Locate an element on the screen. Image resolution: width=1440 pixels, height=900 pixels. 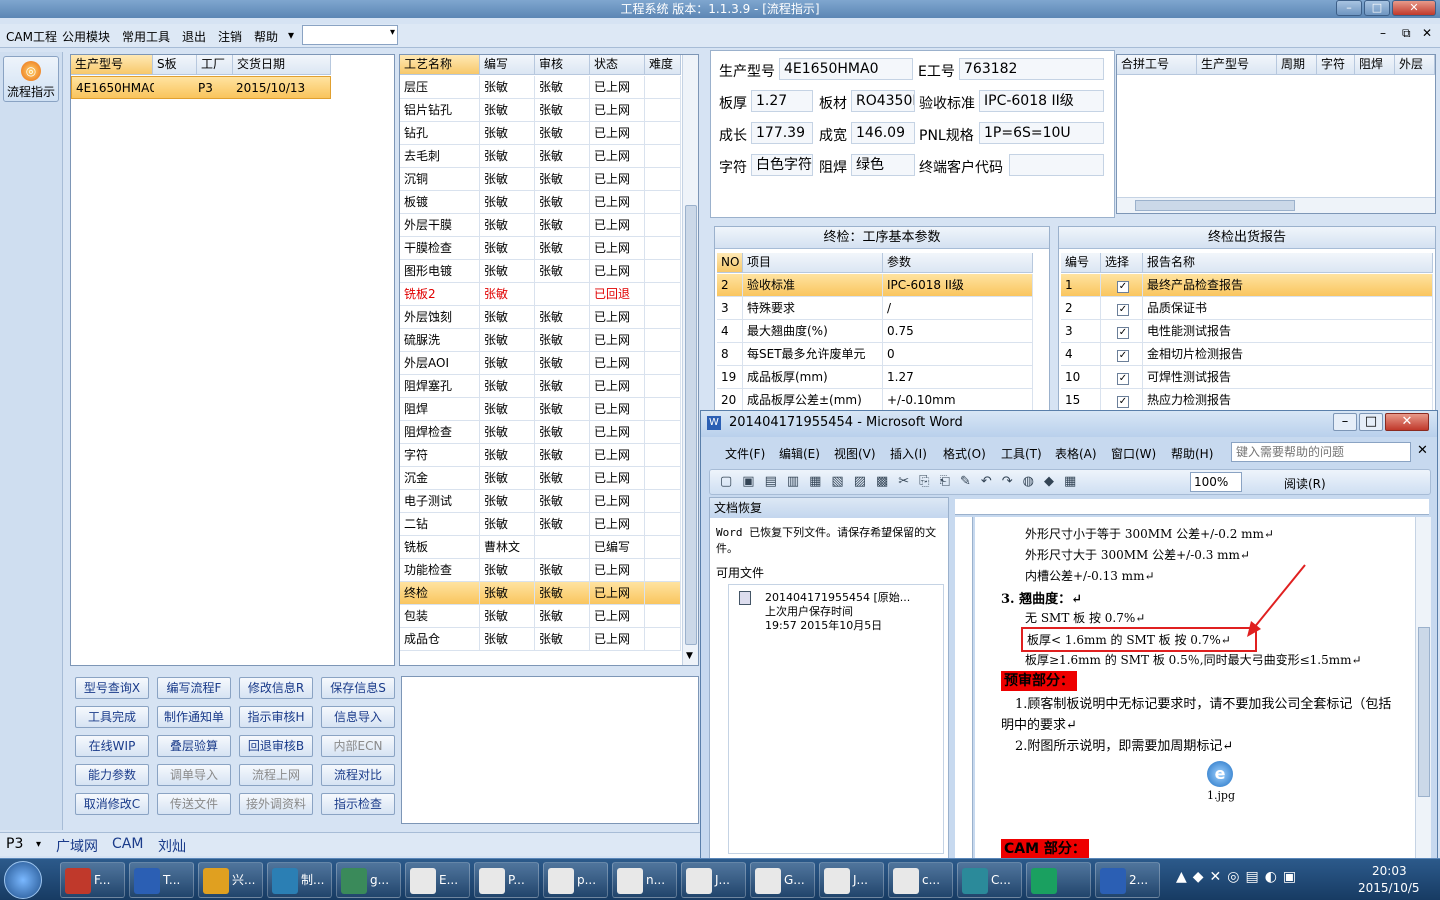
maximize-icon: □ is located at coordinates (1377, 8).